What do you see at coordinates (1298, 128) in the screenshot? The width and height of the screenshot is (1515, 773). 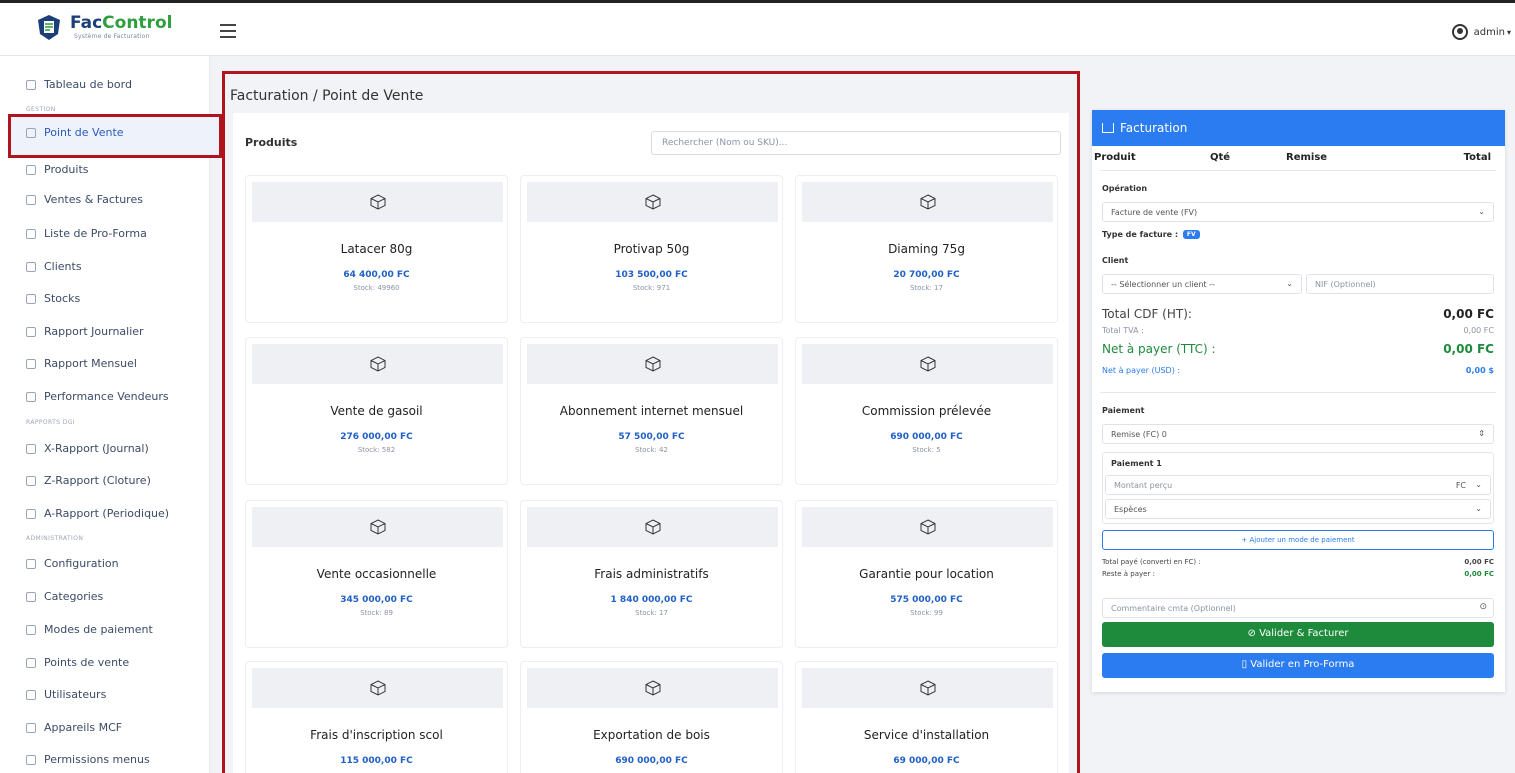 I see `facturation-header: Facturation` at bounding box center [1298, 128].